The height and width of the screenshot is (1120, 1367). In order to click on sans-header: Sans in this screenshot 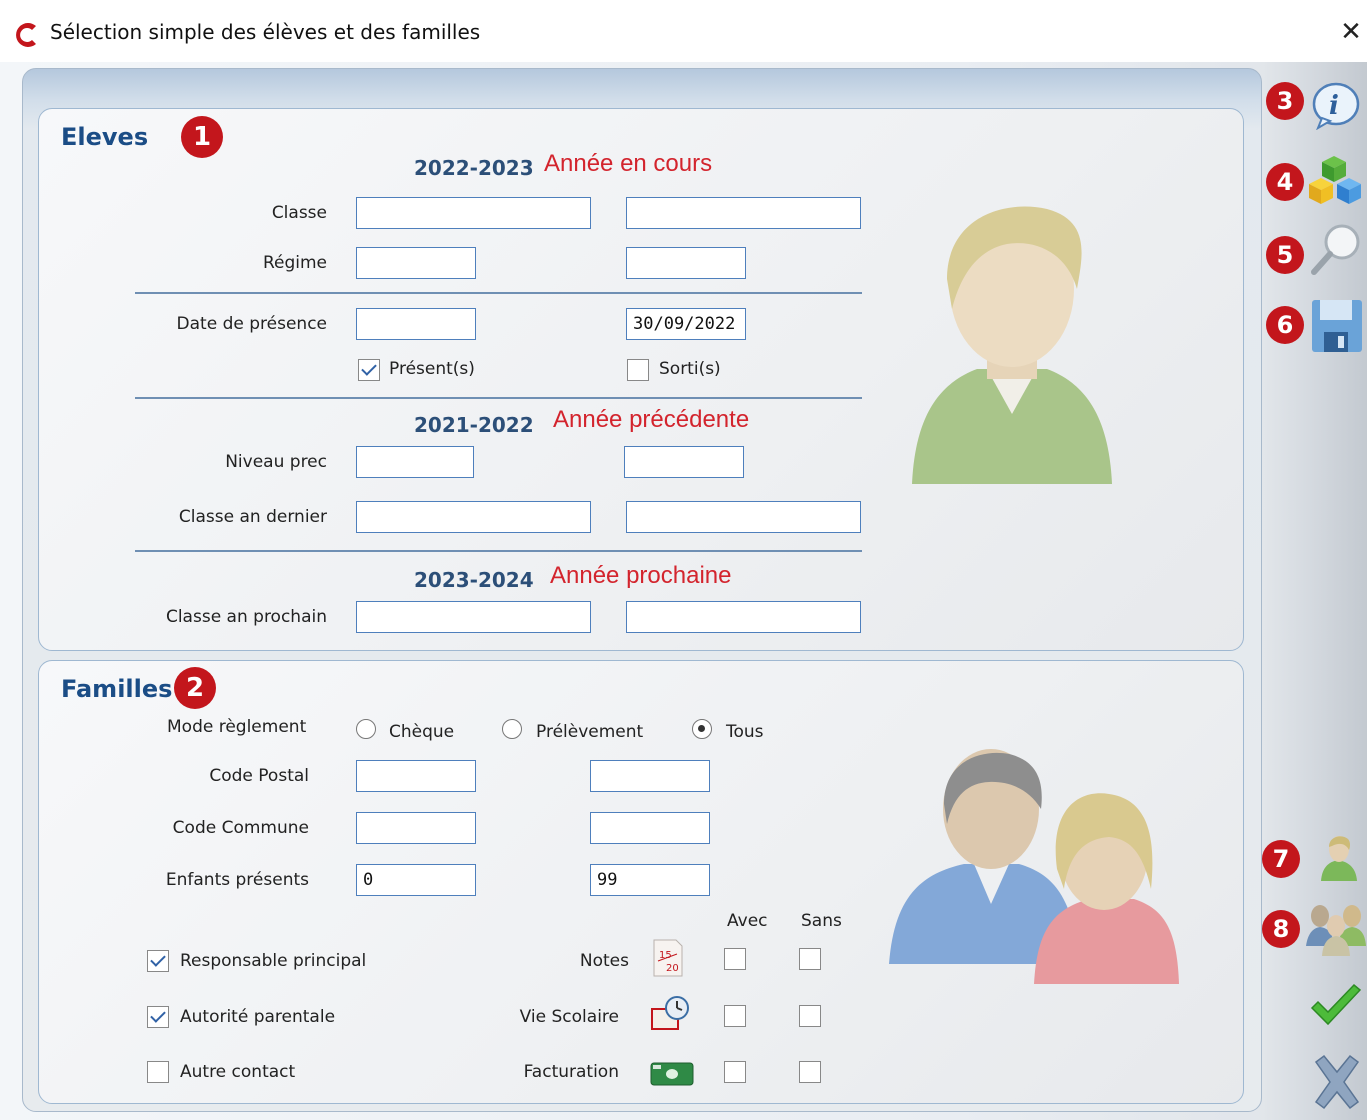, I will do `click(821, 921)`.